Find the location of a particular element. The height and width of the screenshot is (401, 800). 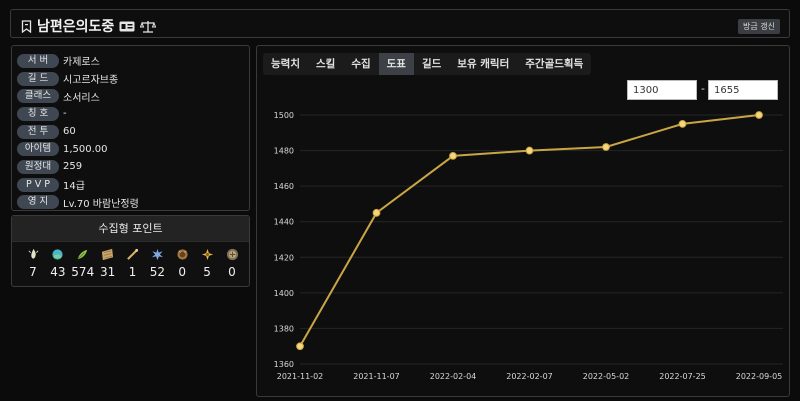

info-value: - is located at coordinates (65, 114).